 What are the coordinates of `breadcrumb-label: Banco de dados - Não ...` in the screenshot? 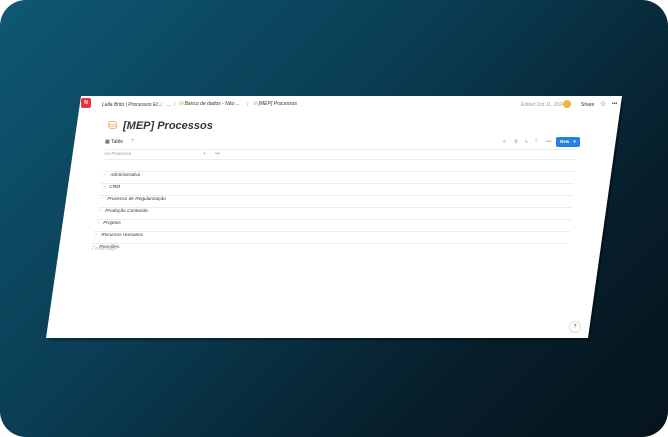 It's located at (212, 104).